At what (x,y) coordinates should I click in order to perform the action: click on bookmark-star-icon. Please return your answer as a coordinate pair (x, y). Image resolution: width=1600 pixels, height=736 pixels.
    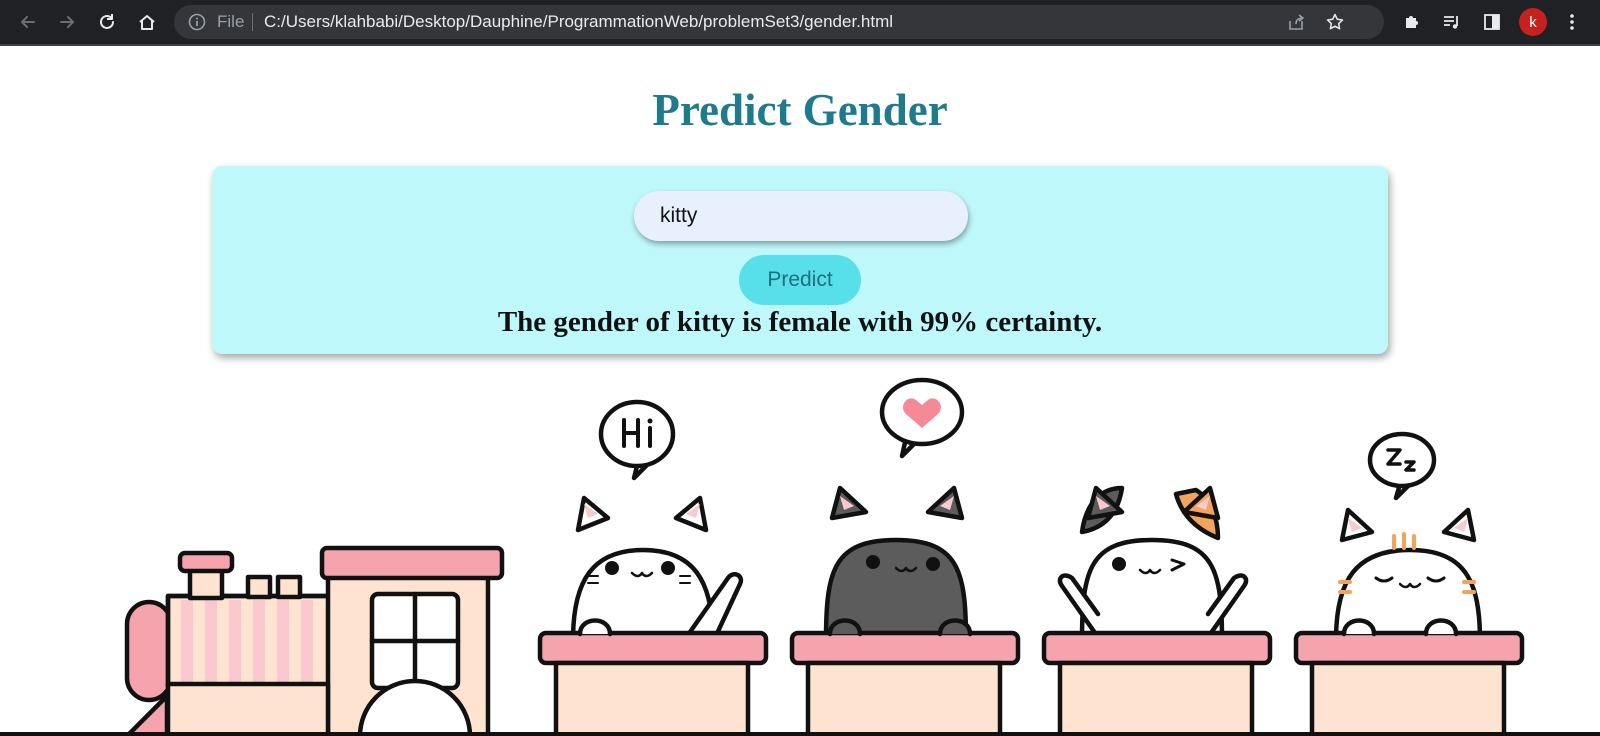
    Looking at the image, I should click on (1335, 22).